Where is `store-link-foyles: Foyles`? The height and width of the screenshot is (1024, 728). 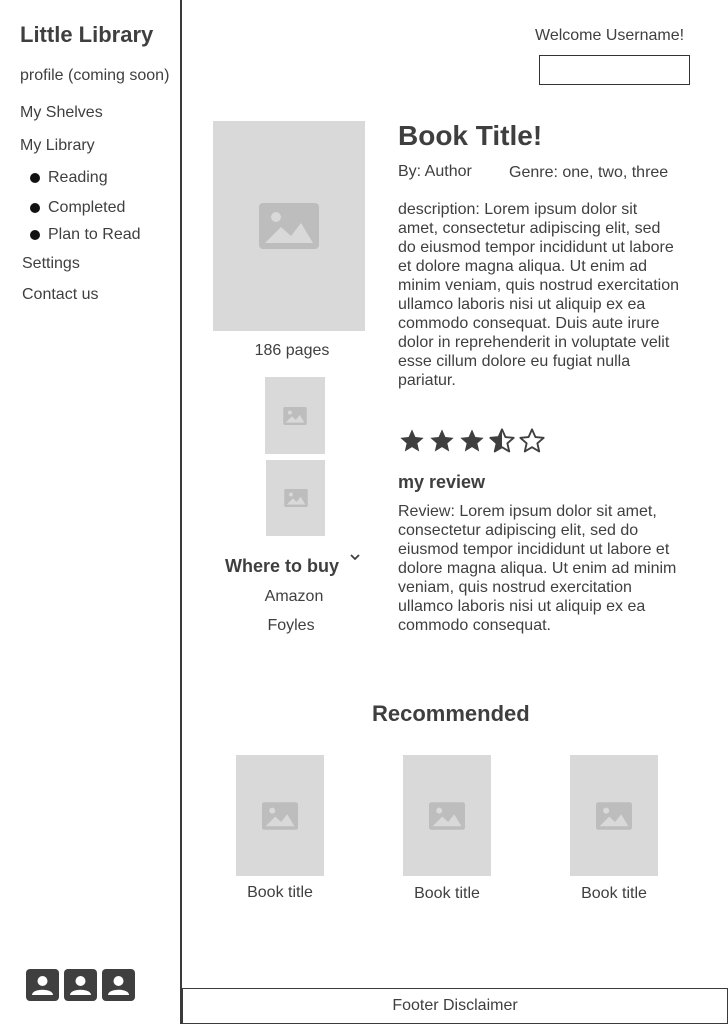
store-link-foyles: Foyles is located at coordinates (291, 626).